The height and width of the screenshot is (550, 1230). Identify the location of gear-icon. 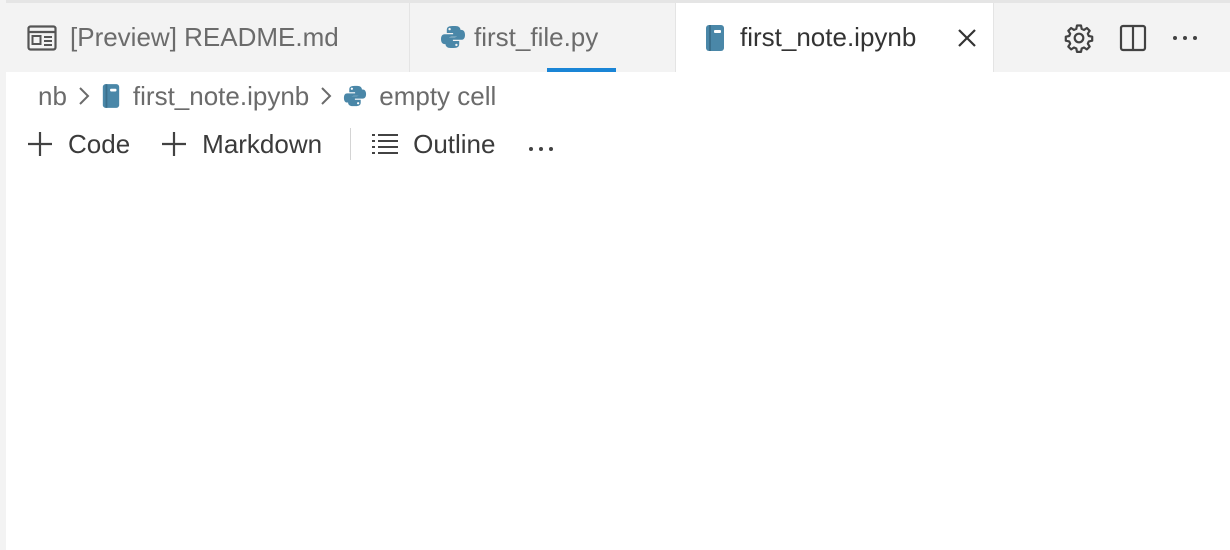
(1079, 38).